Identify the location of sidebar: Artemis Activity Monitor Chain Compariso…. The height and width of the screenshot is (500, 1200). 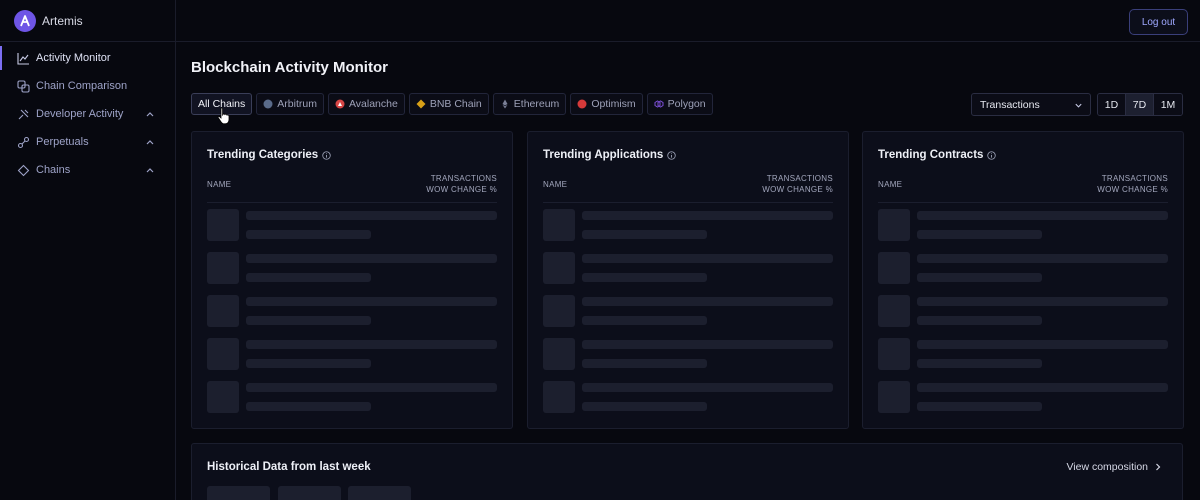
(88, 250).